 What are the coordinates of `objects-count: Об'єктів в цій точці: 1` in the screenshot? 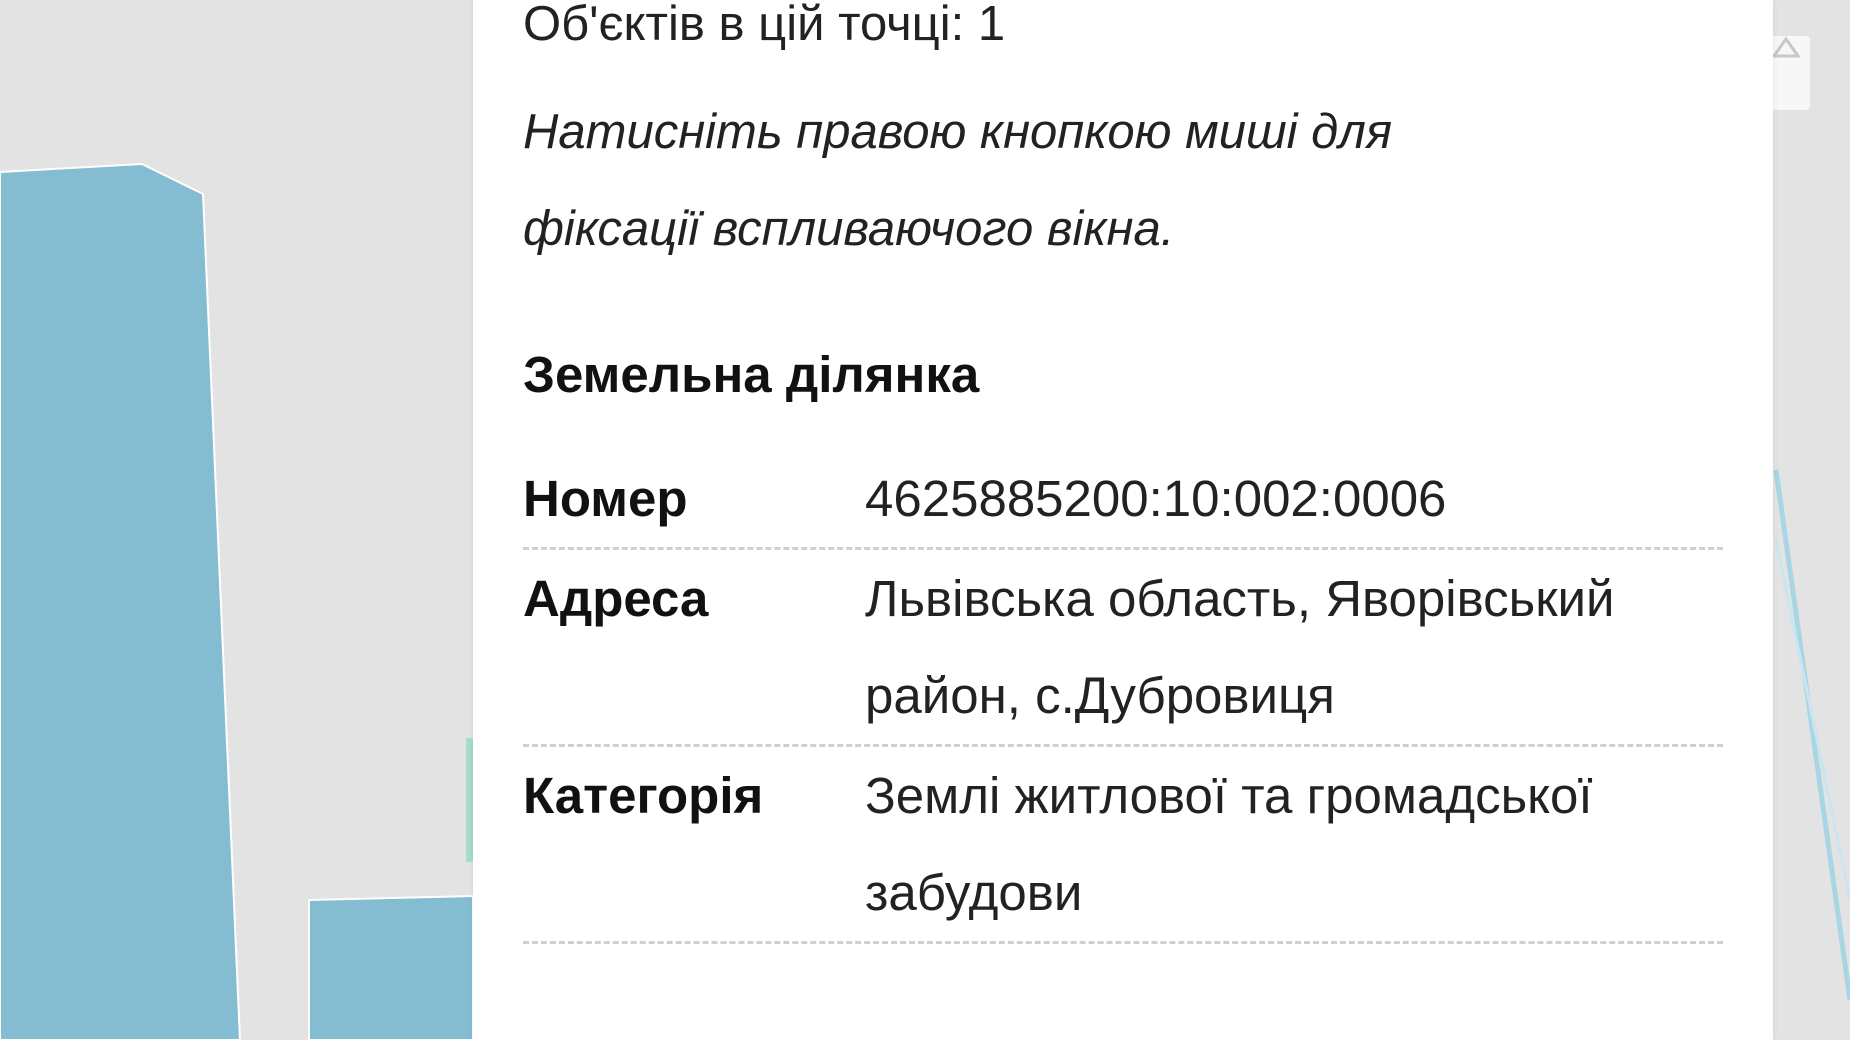 It's located at (764, 25).